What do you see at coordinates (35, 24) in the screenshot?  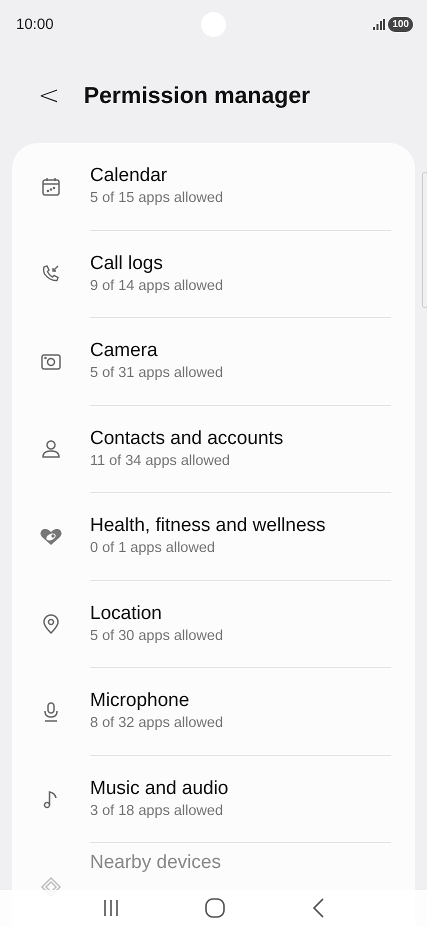 I see `status-time: 10:00` at bounding box center [35, 24].